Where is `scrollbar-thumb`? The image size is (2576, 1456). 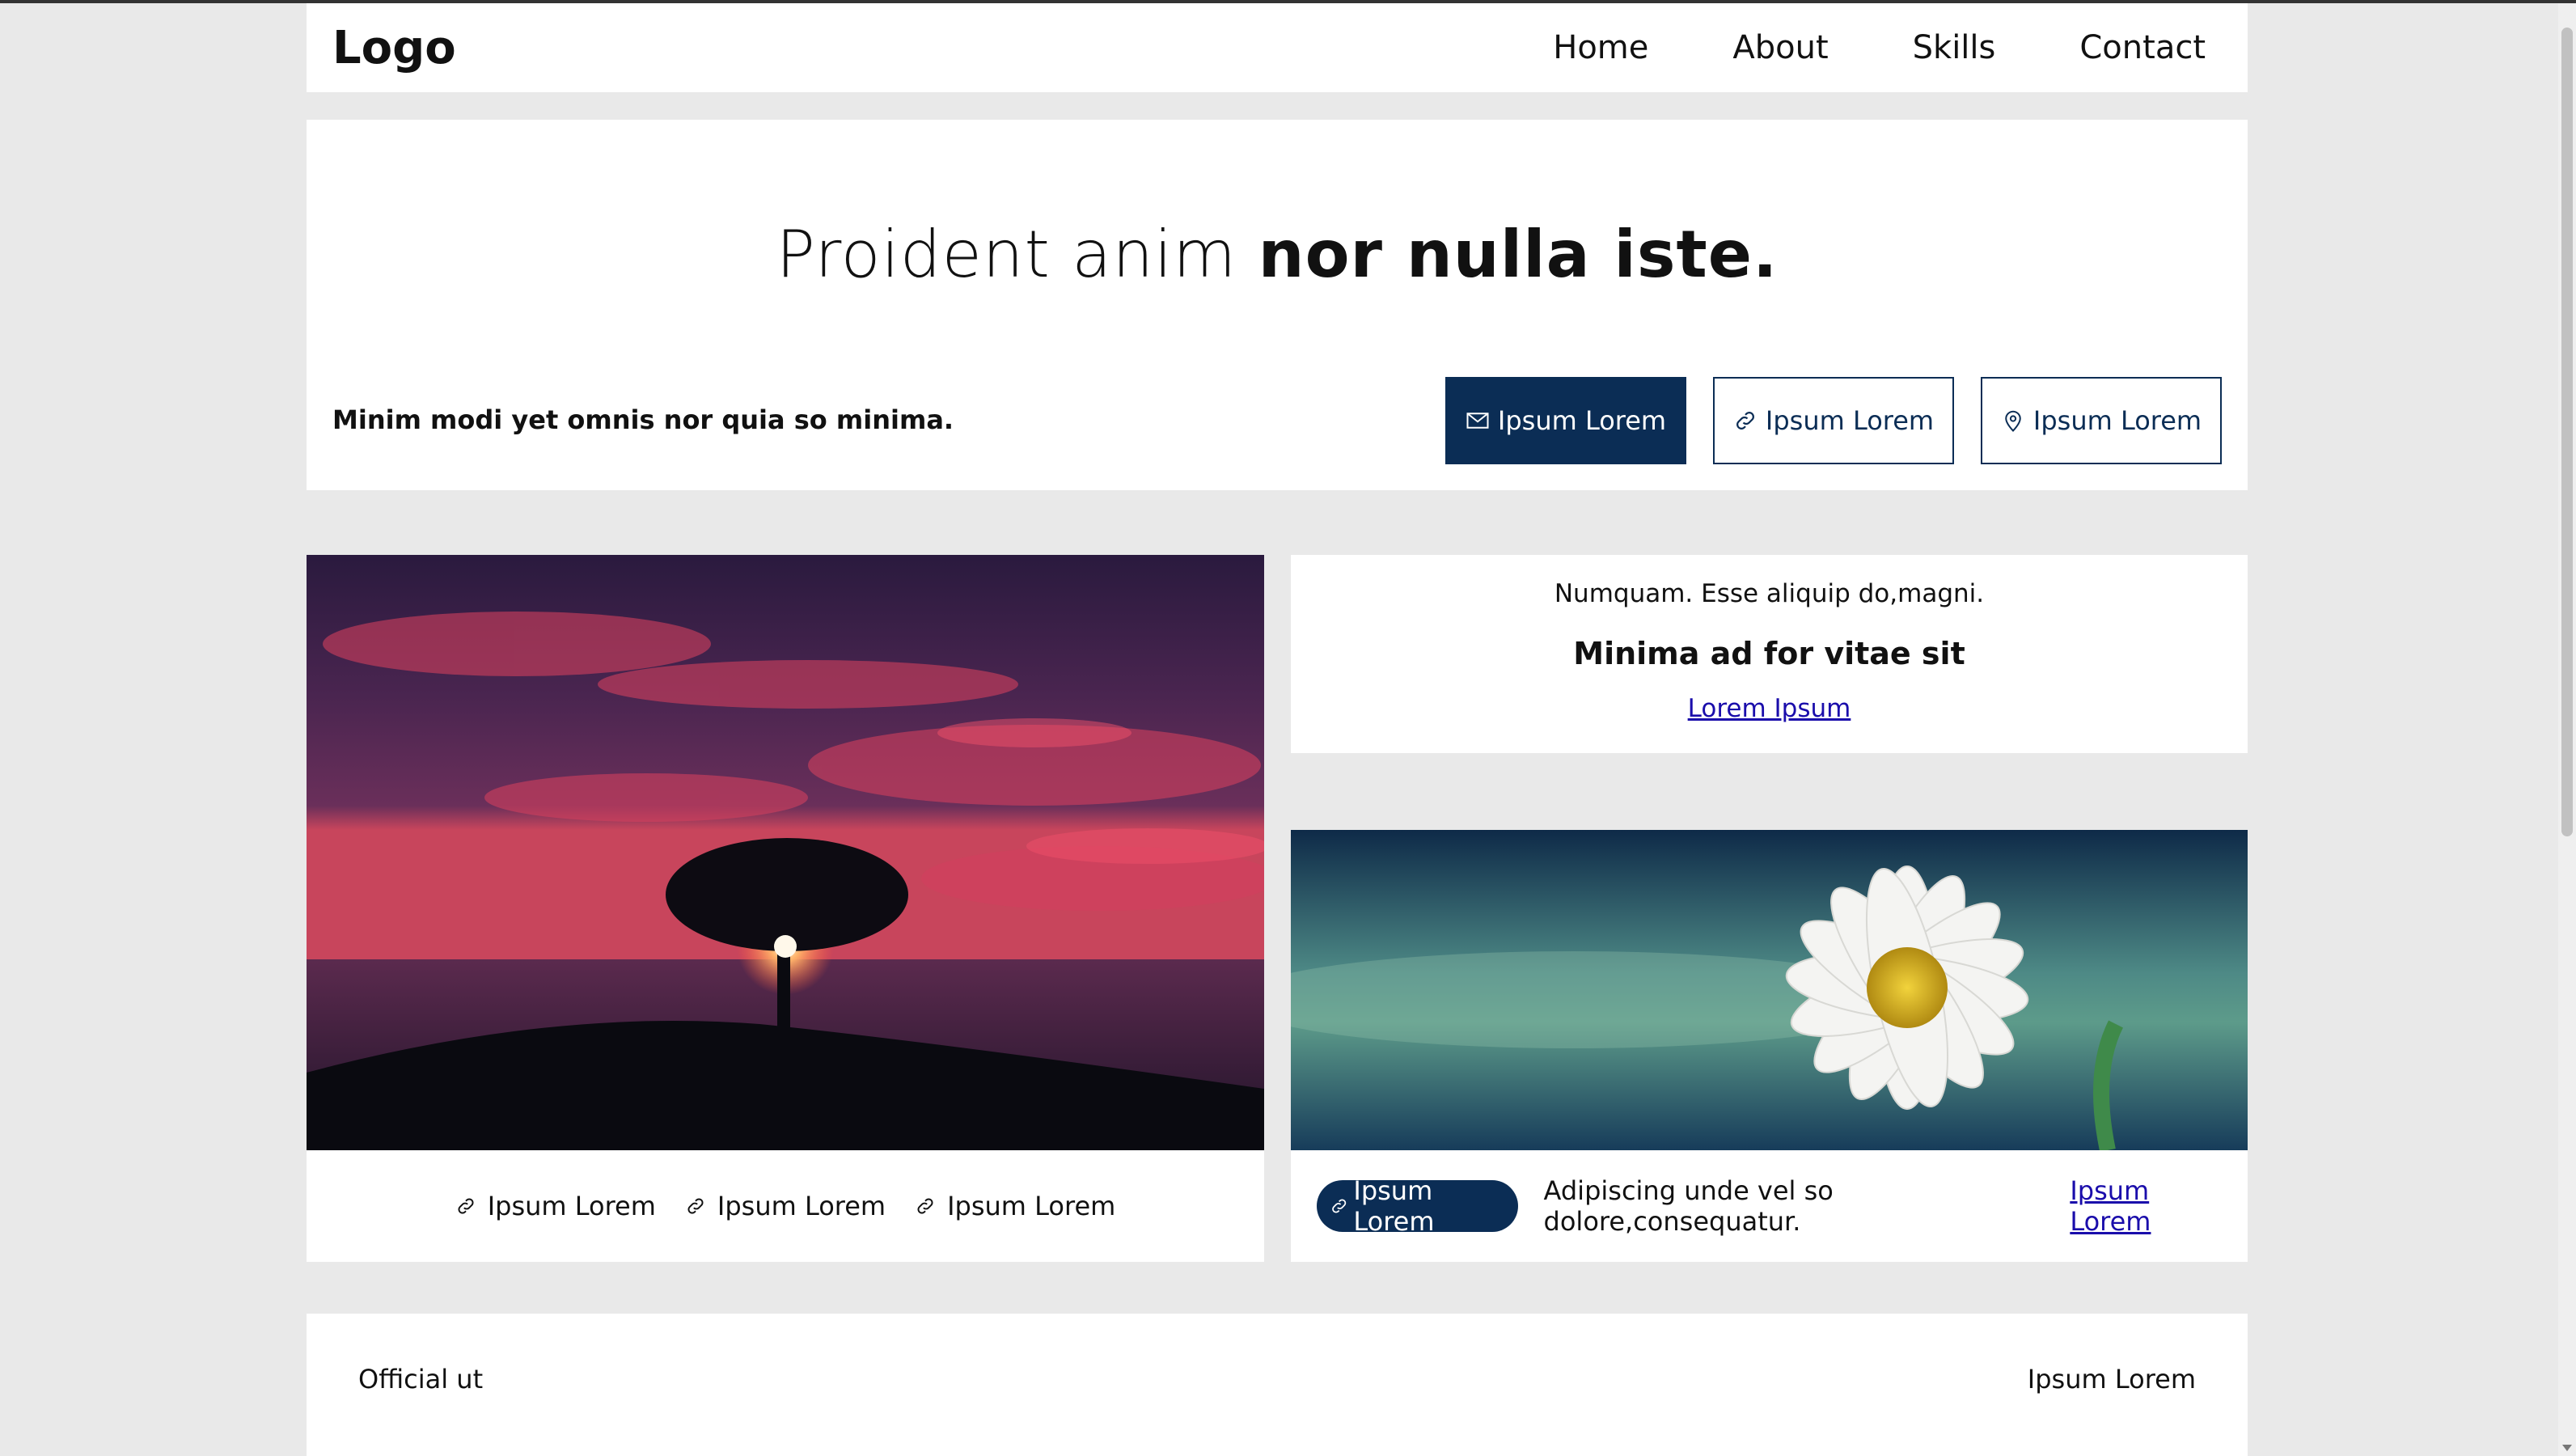 scrollbar-thumb is located at coordinates (2567, 432).